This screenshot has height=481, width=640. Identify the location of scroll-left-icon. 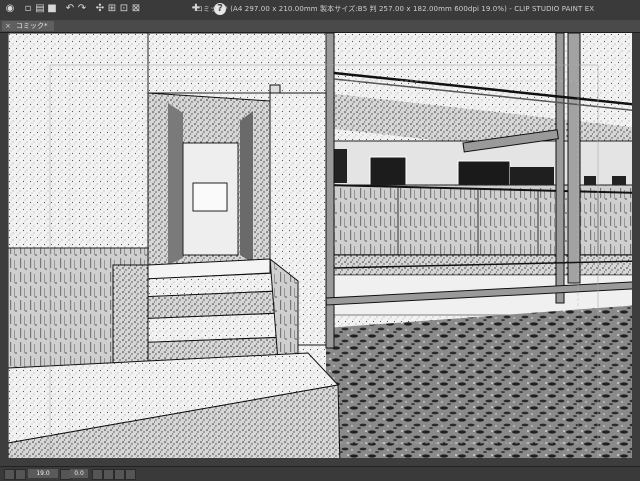
(130, 474).